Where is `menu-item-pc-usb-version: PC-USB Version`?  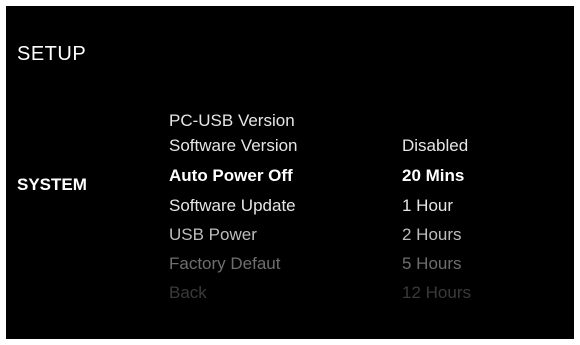 menu-item-pc-usb-version: PC-USB Version is located at coordinates (279, 121).